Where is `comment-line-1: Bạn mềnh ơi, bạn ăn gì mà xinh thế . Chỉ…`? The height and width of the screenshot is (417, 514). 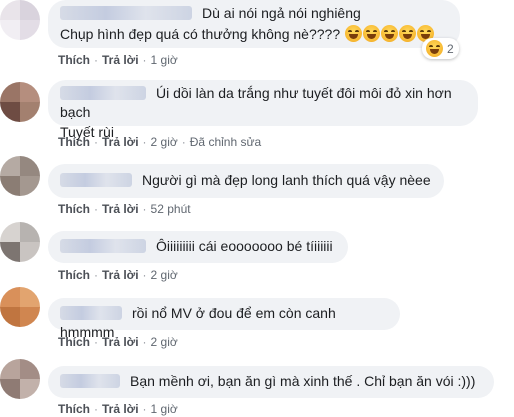
comment-line-1: Bạn mềnh ơi, bạn ăn gì mà xinh thế . Chỉ… is located at coordinates (303, 381).